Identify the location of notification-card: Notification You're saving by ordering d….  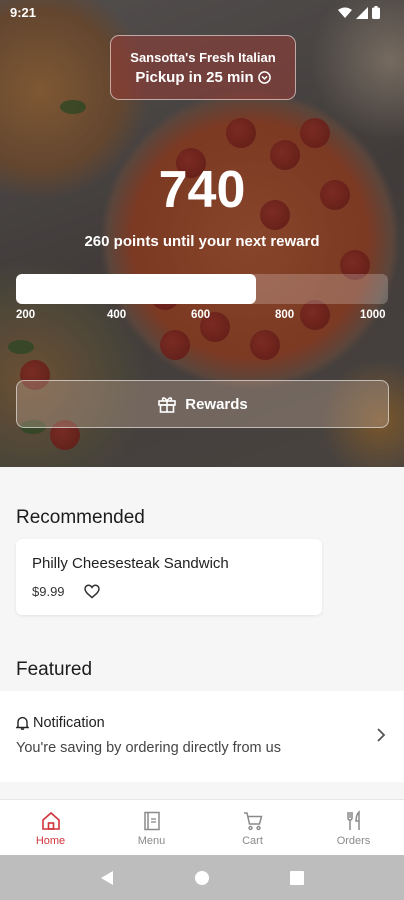
(202, 736).